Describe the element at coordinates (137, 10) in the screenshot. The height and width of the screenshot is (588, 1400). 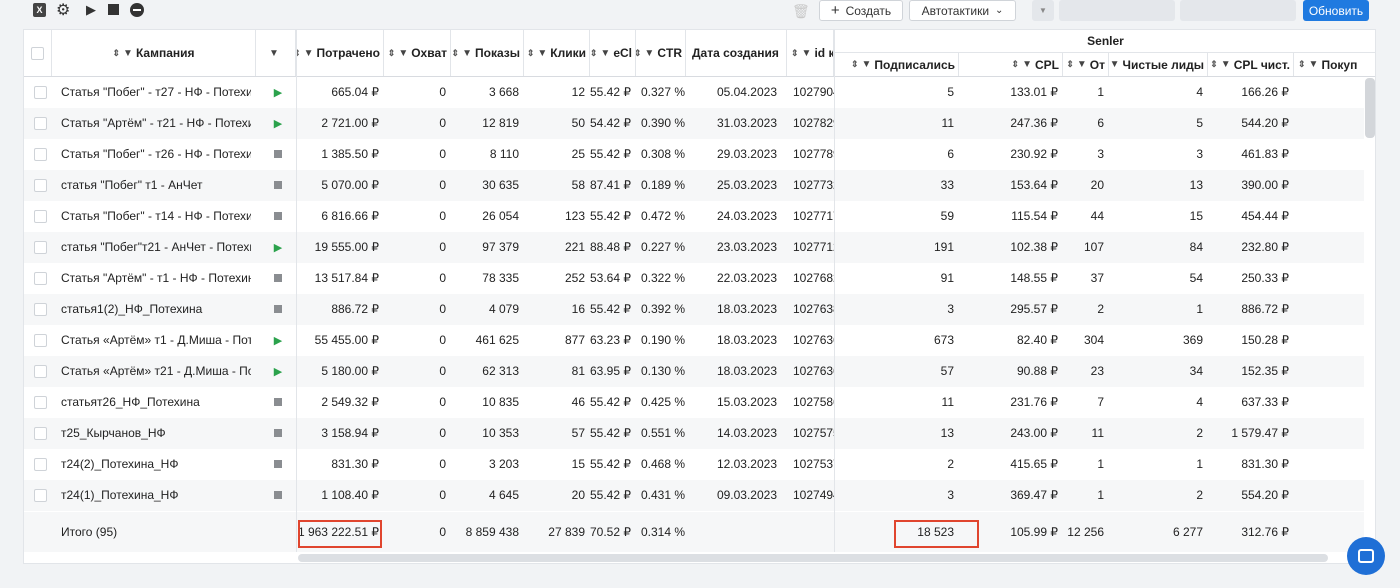
I see `remove-icon` at that location.